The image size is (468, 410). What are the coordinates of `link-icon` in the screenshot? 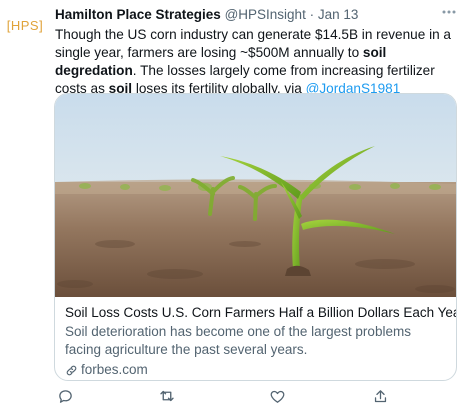 It's located at (71, 370).